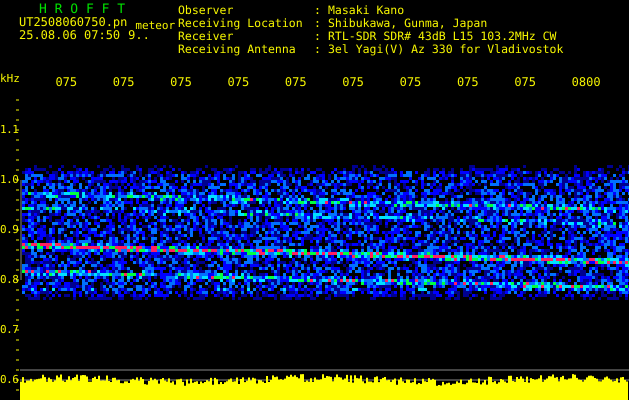 This screenshot has width=629, height=400. Describe the element at coordinates (206, 36) in the screenshot. I see `info-label: Receiver` at that location.